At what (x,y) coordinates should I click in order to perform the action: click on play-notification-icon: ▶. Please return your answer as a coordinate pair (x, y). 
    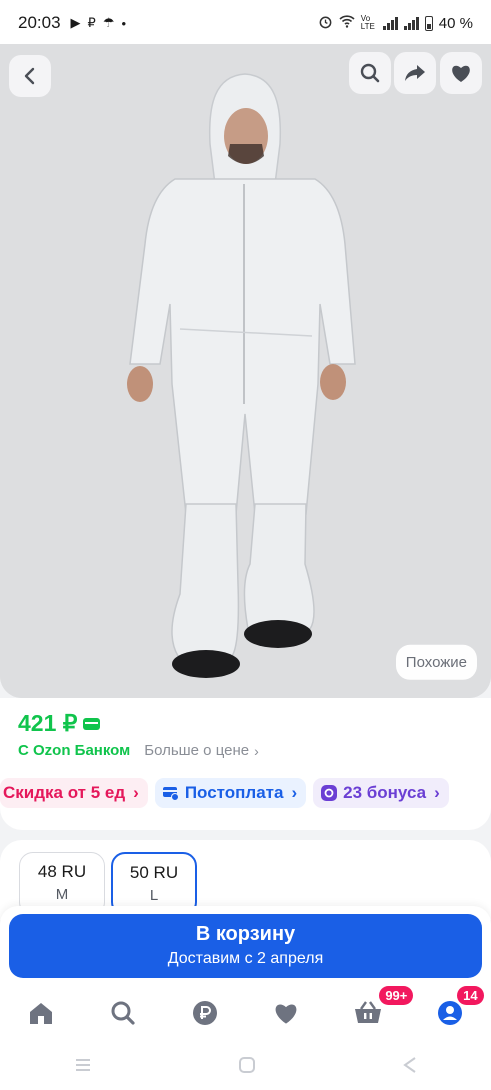
    Looking at the image, I should click on (75, 22).